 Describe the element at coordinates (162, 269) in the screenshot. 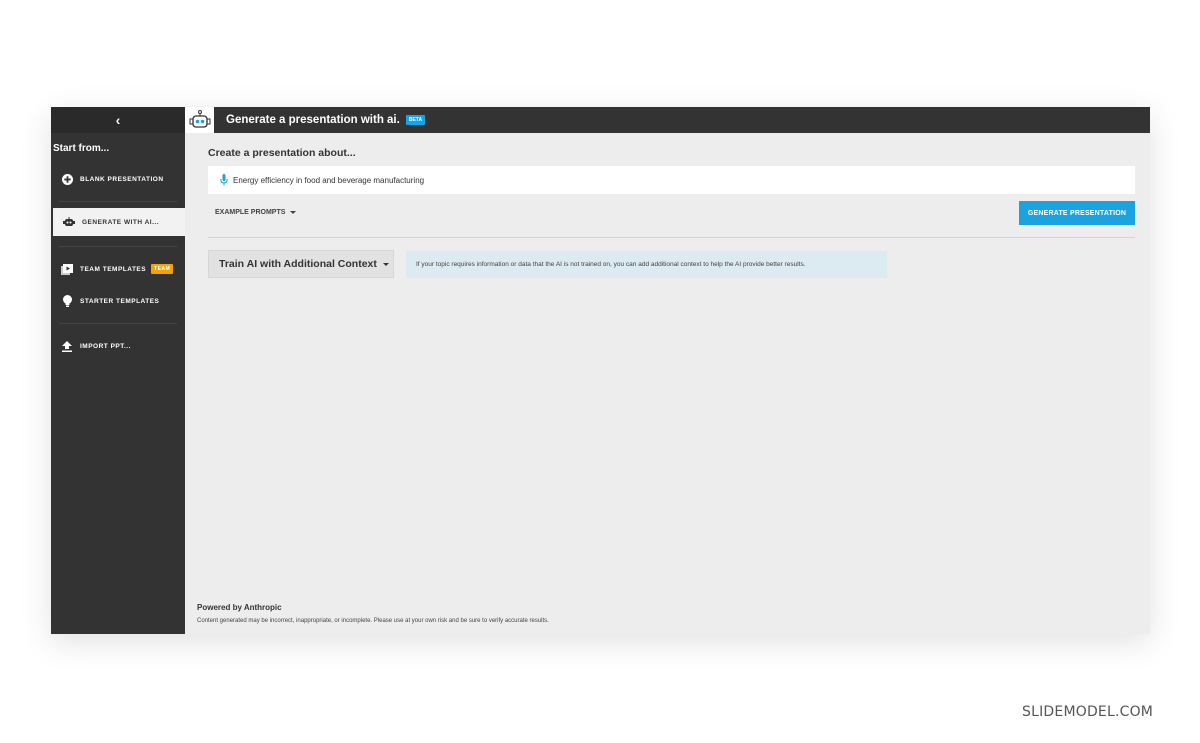

I see `team-badge: TEAM` at that location.